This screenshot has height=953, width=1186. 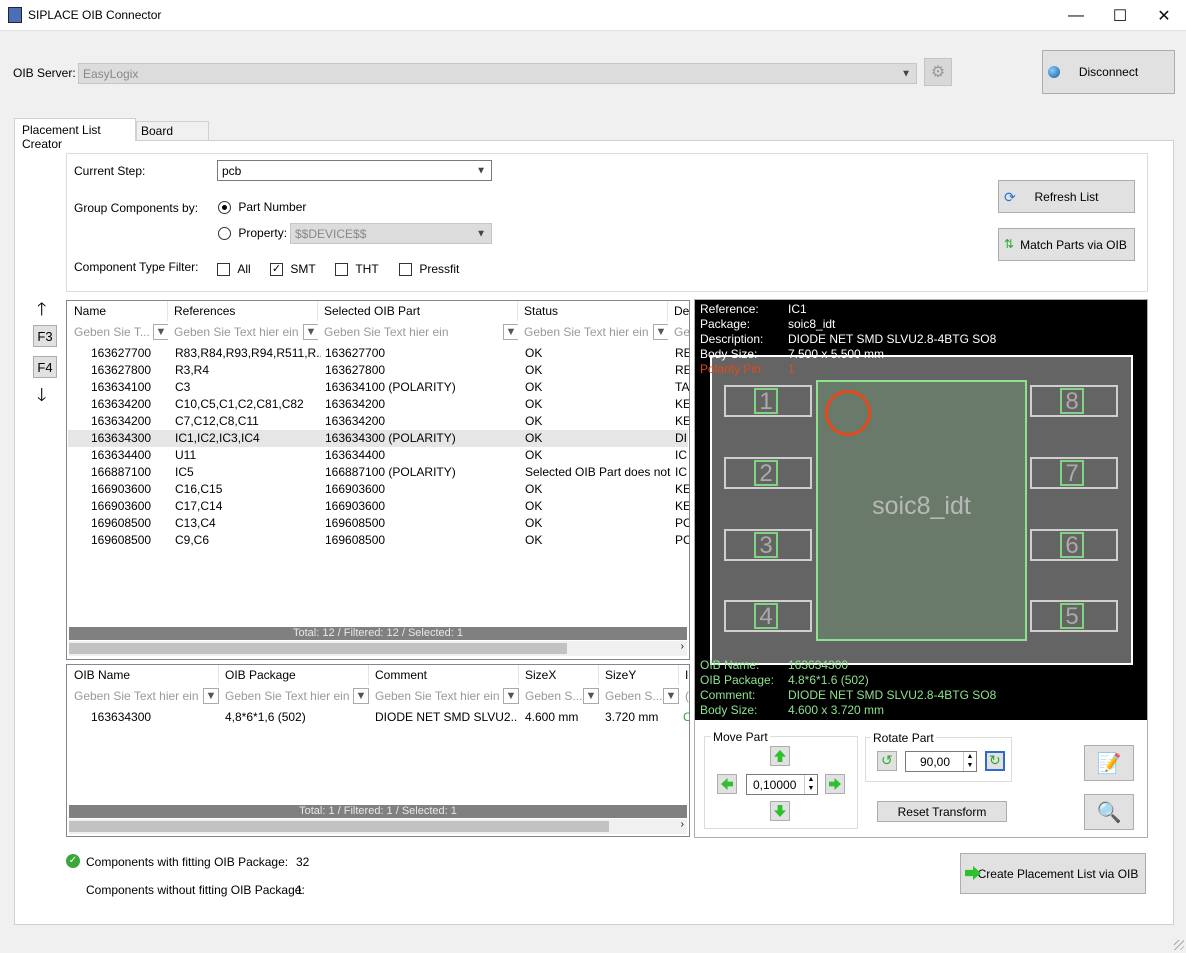 What do you see at coordinates (1066, 244) in the screenshot?
I see `match-parts-button: ⇅ Match Parts via OIB` at bounding box center [1066, 244].